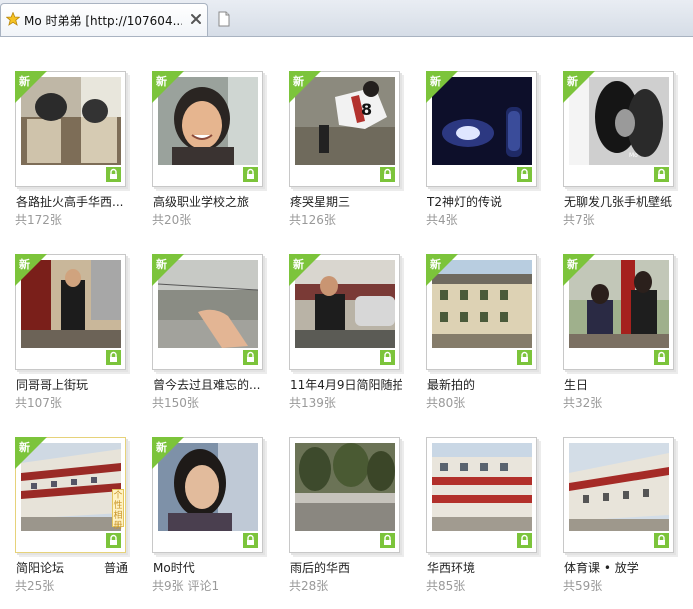 The height and width of the screenshot is (609, 693). Describe the element at coordinates (366, 109) in the screenshot. I see `svg-text: 8` at that location.